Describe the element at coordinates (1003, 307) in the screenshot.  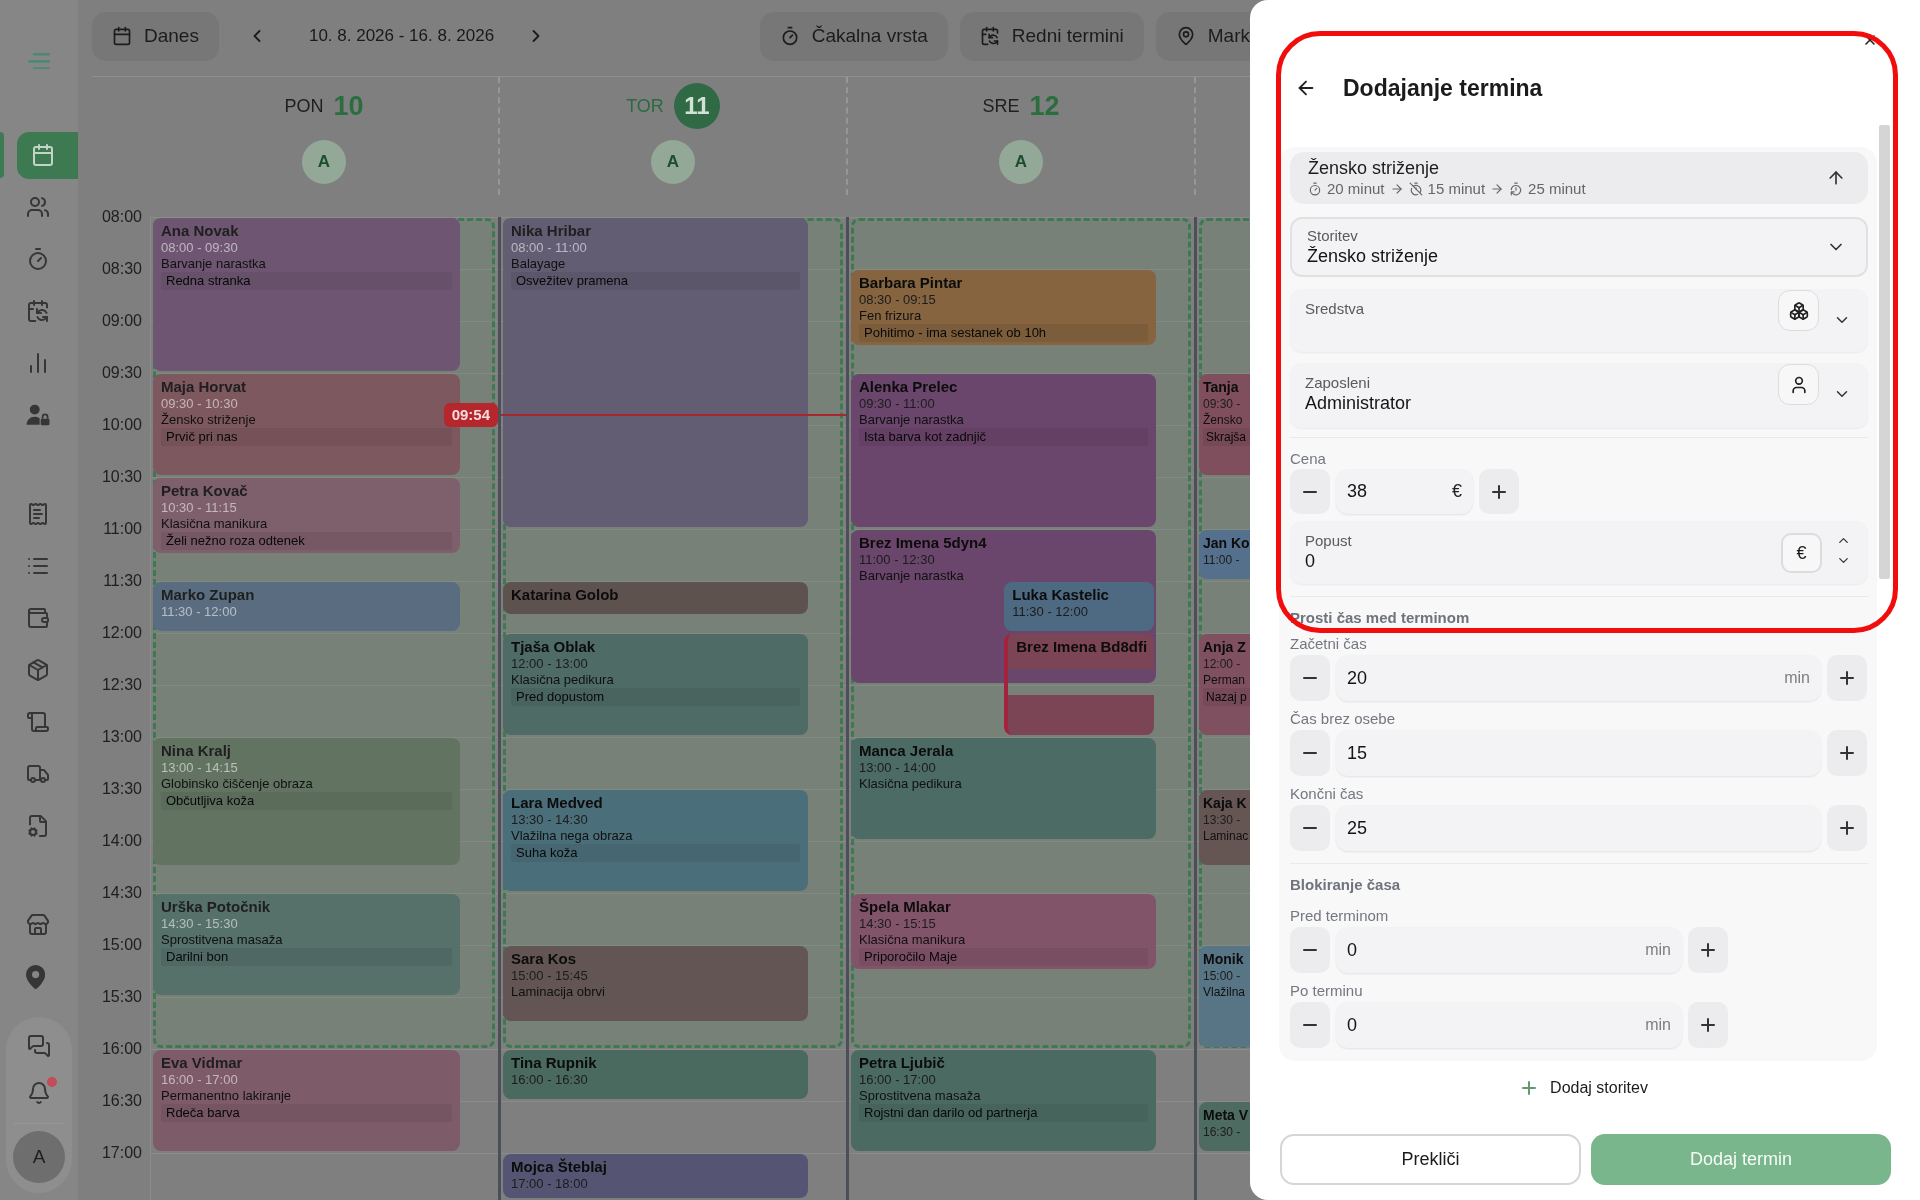
I see `appointment-card: Barbara Pintar 08:30 - 09:15 Fen frizura Pohitimo - ima sestanek ob 10h` at that location.